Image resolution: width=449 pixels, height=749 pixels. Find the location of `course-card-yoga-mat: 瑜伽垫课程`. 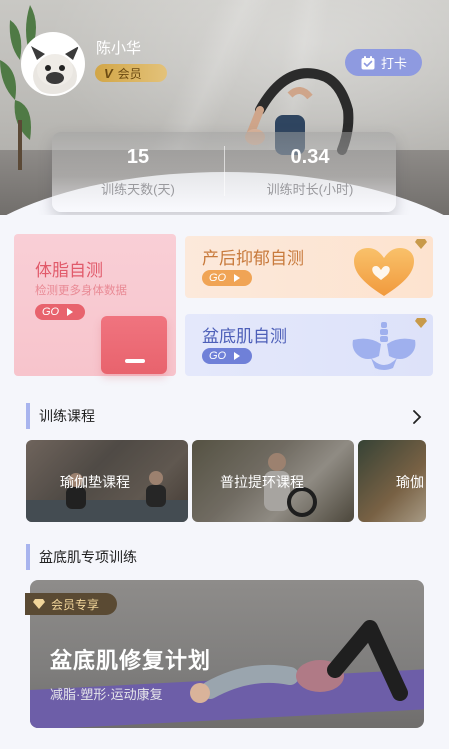

course-card-yoga-mat: 瑜伽垫课程 is located at coordinates (107, 481).